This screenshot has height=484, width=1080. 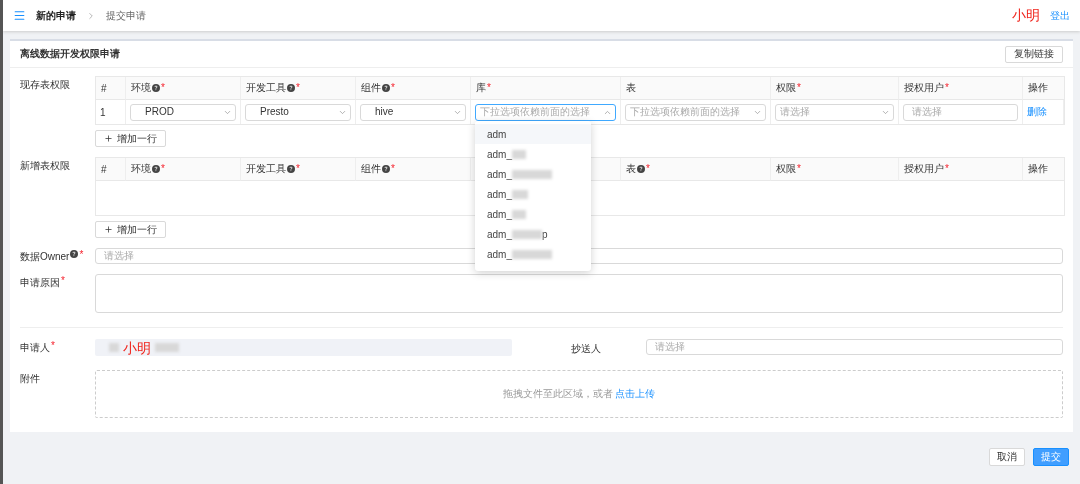 What do you see at coordinates (587, 349) in the screenshot?
I see `field-label: 抄送人` at bounding box center [587, 349].